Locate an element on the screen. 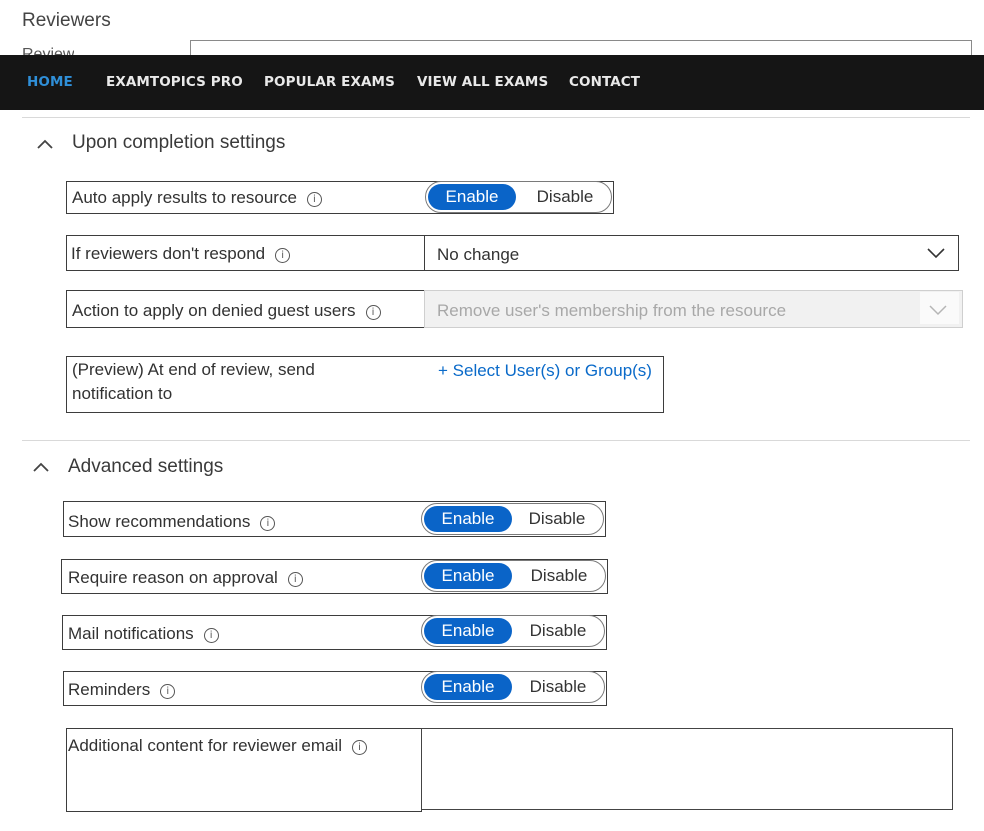 This screenshot has height=831, width=984. nav-examtopics-pro: EXAMTOPICS PRO is located at coordinates (174, 82).